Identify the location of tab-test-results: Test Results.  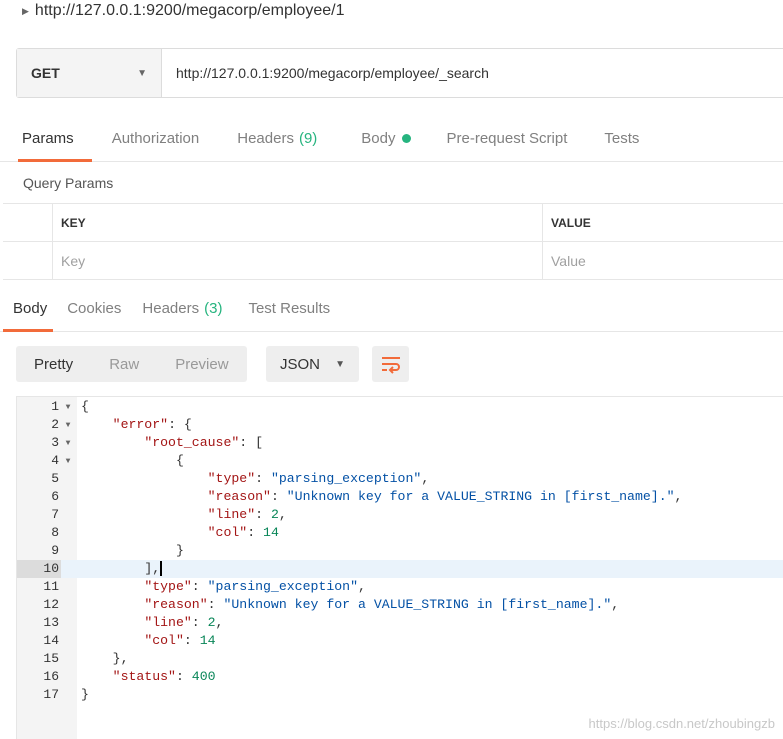
(289, 311).